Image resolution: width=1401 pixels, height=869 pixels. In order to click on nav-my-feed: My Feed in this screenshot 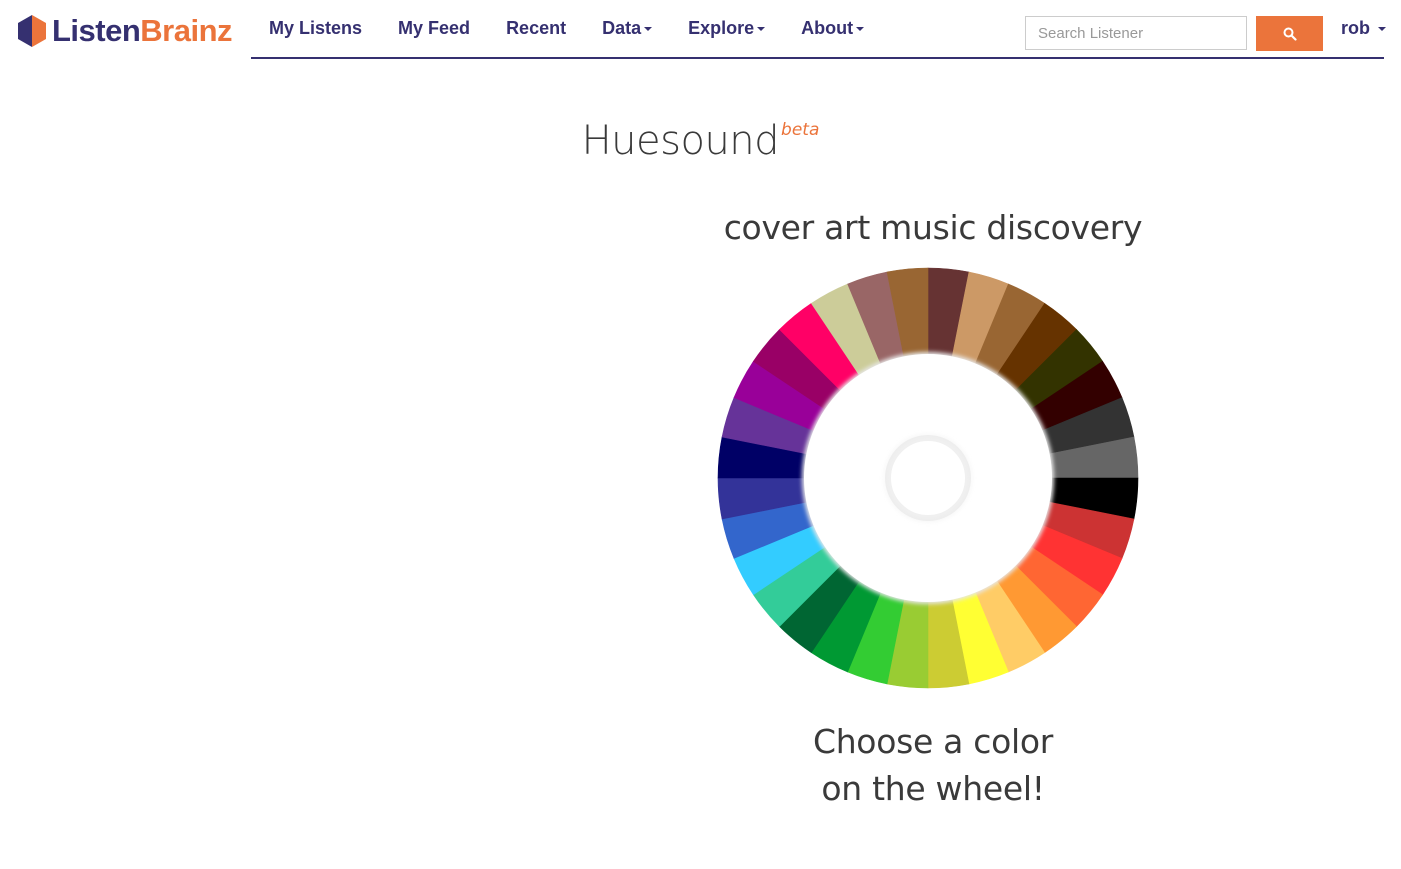, I will do `click(434, 28)`.